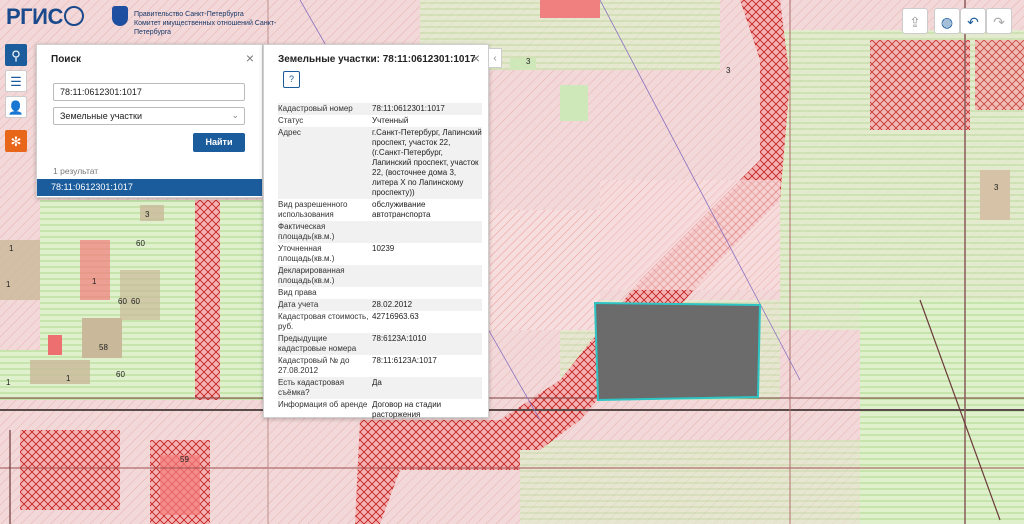  Describe the element at coordinates (103, 347) in the screenshot. I see `map-label: 58` at that location.